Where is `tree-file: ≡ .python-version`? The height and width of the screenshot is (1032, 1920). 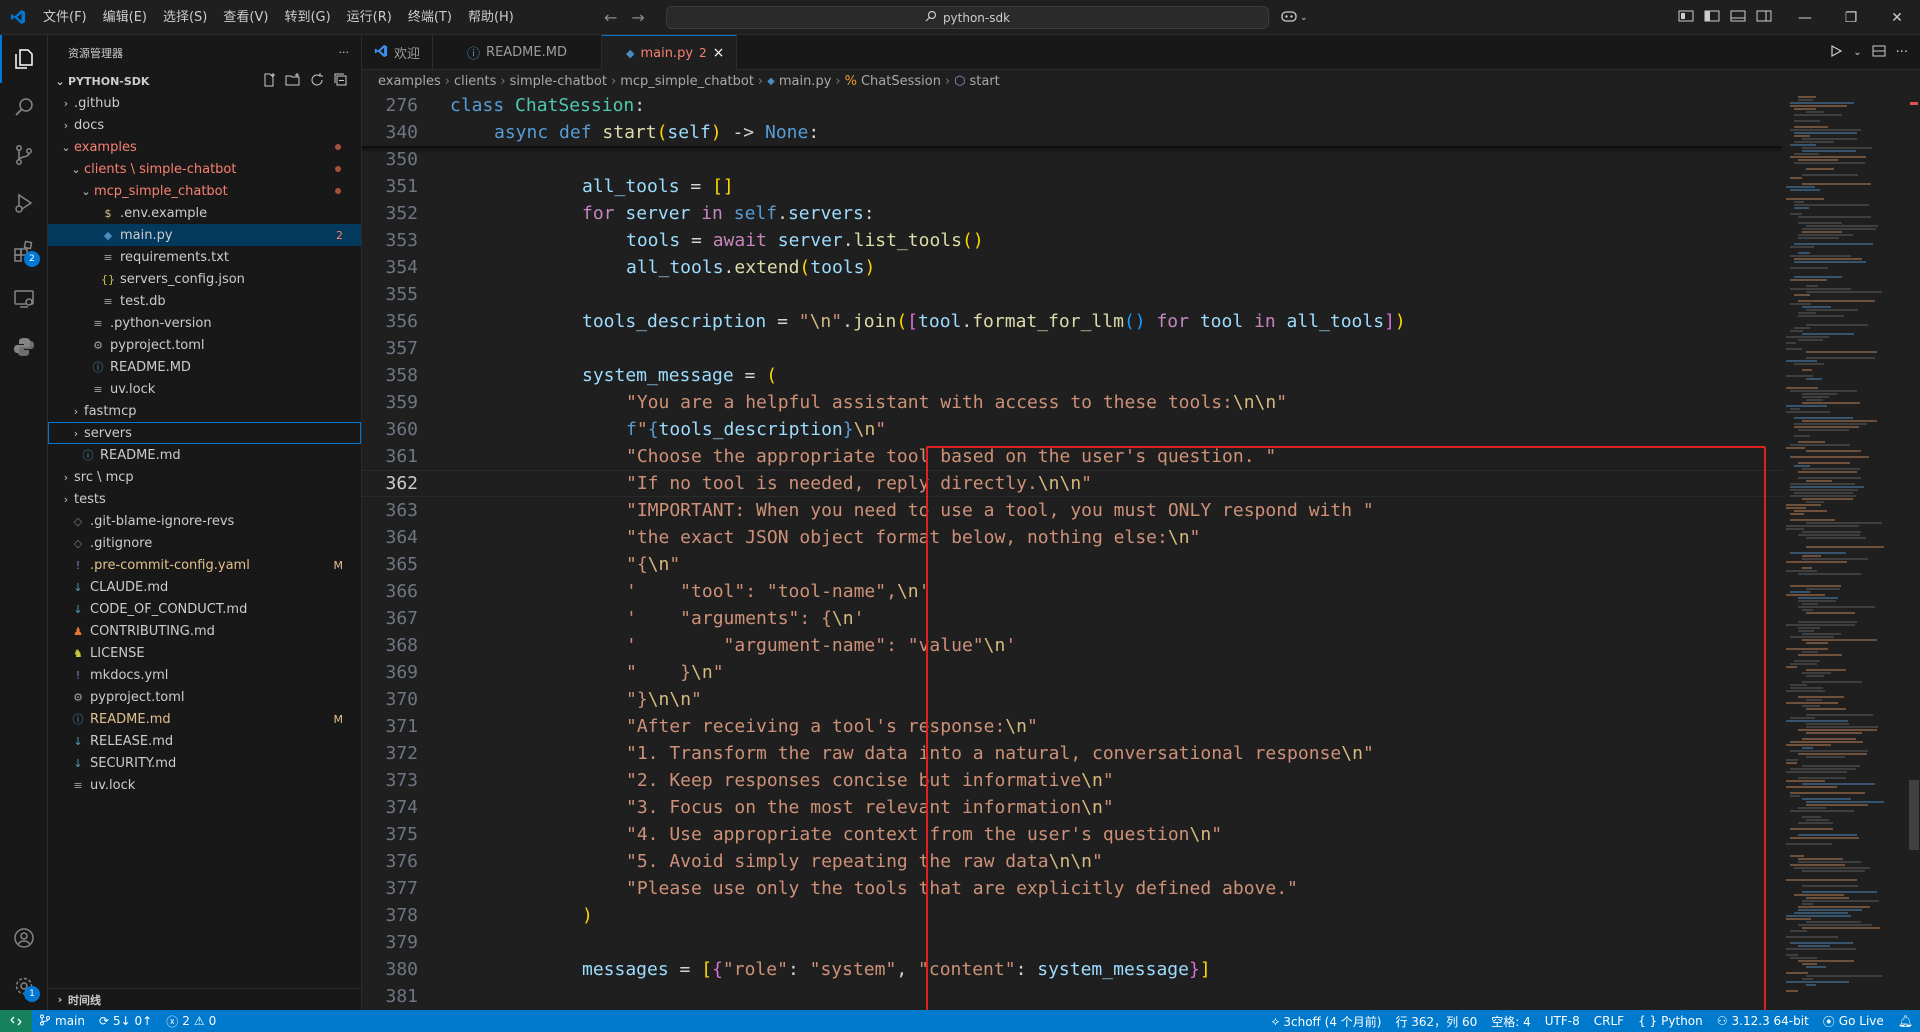 tree-file: ≡ .python-version is located at coordinates (204, 323).